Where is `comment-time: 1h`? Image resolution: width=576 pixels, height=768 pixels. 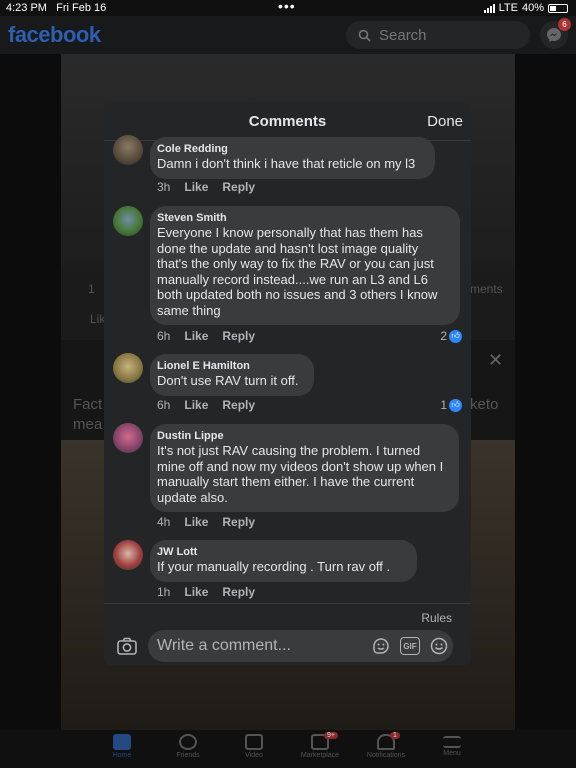 comment-time: 1h is located at coordinates (164, 592).